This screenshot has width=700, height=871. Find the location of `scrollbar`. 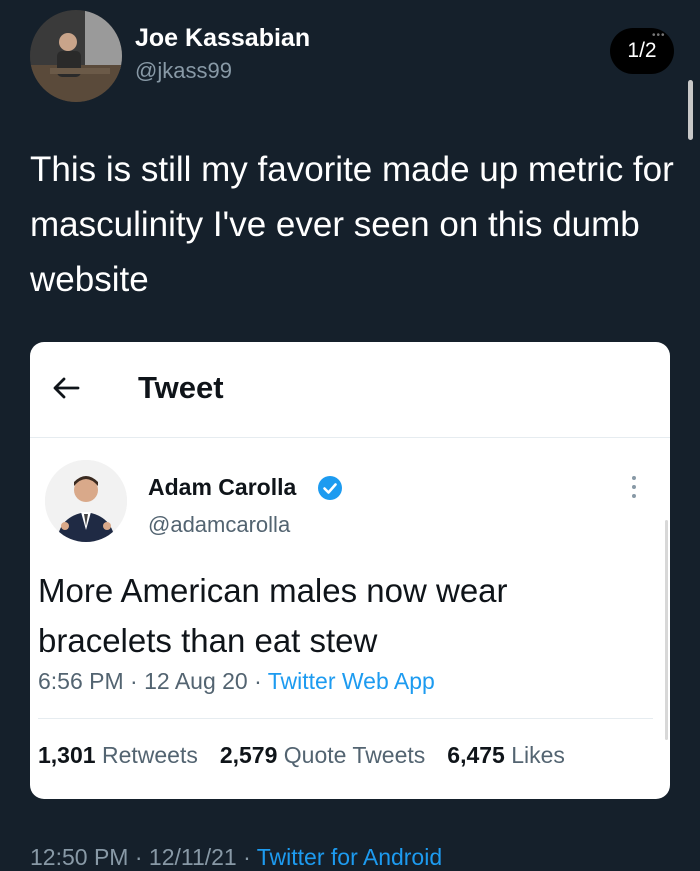

scrollbar is located at coordinates (690, 110).